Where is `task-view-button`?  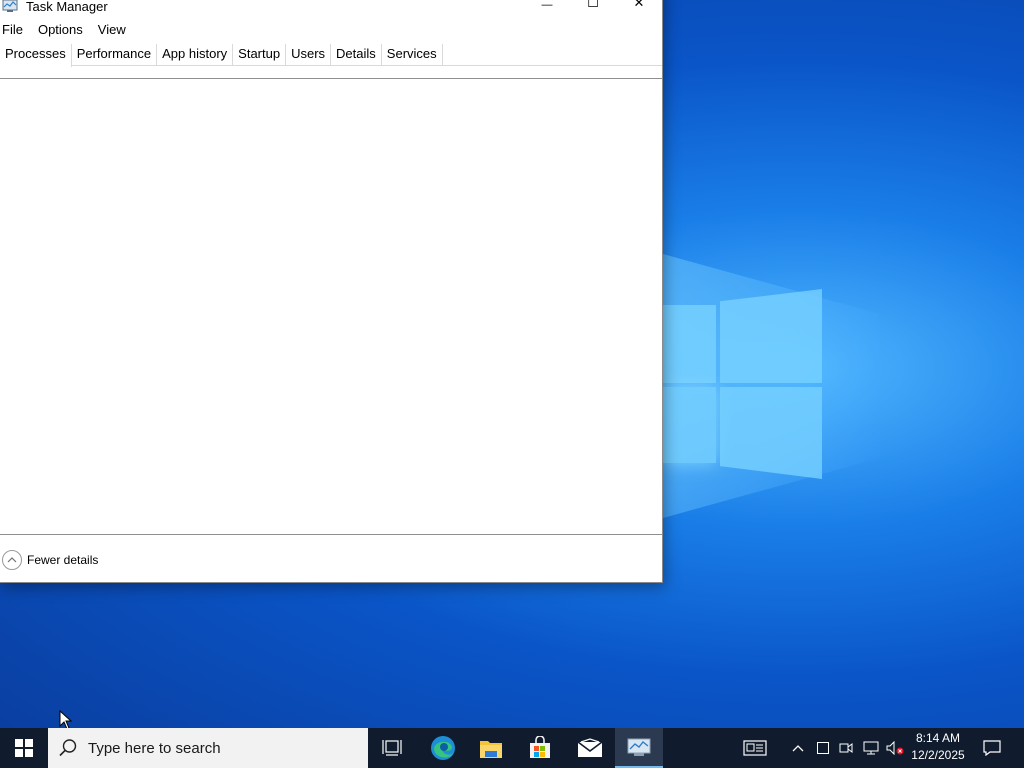 task-view-button is located at coordinates (392, 748).